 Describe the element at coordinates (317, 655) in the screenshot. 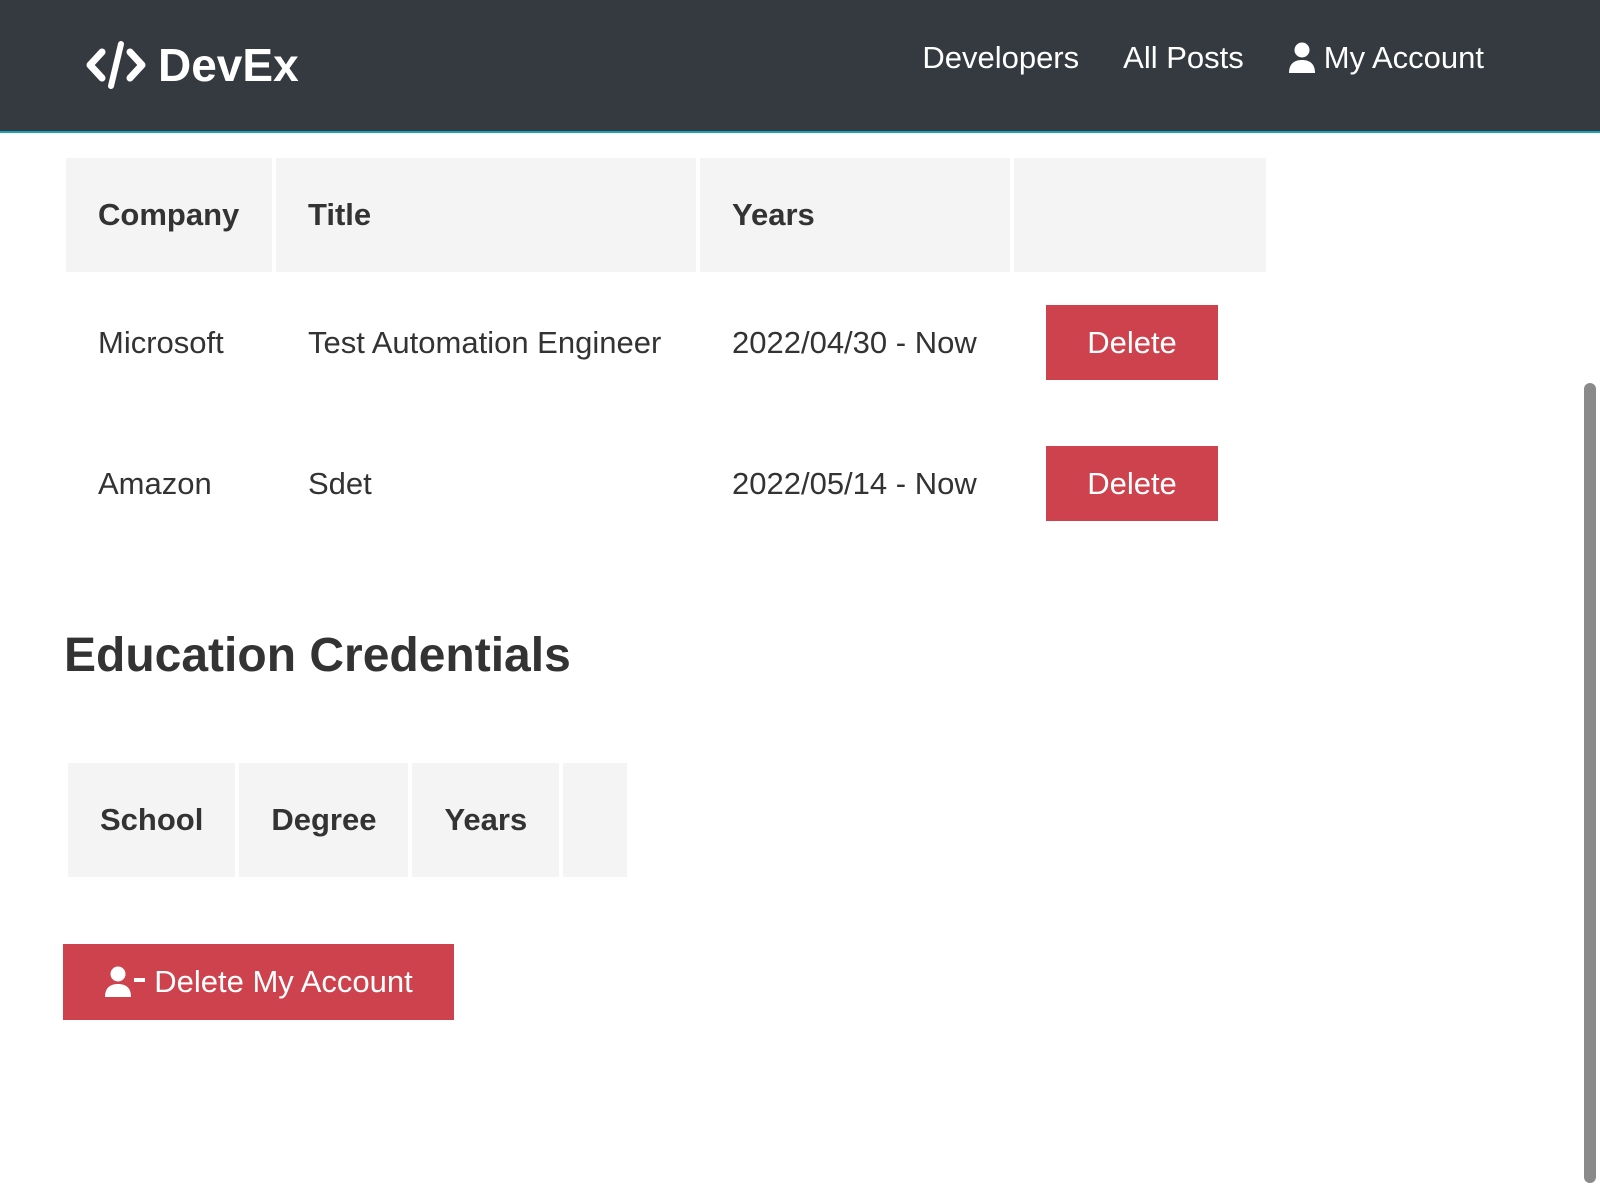

I see `education-heading: Education Credentials` at that location.